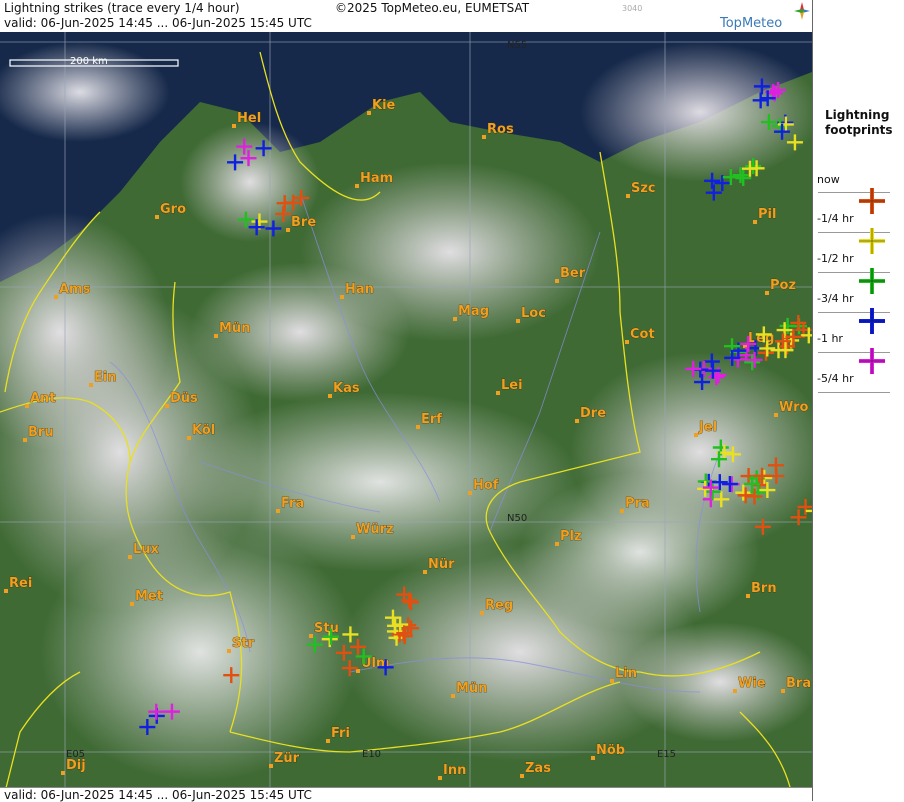 The image size is (904, 802). I want to click on grid-label-e10: E10, so click(371, 754).